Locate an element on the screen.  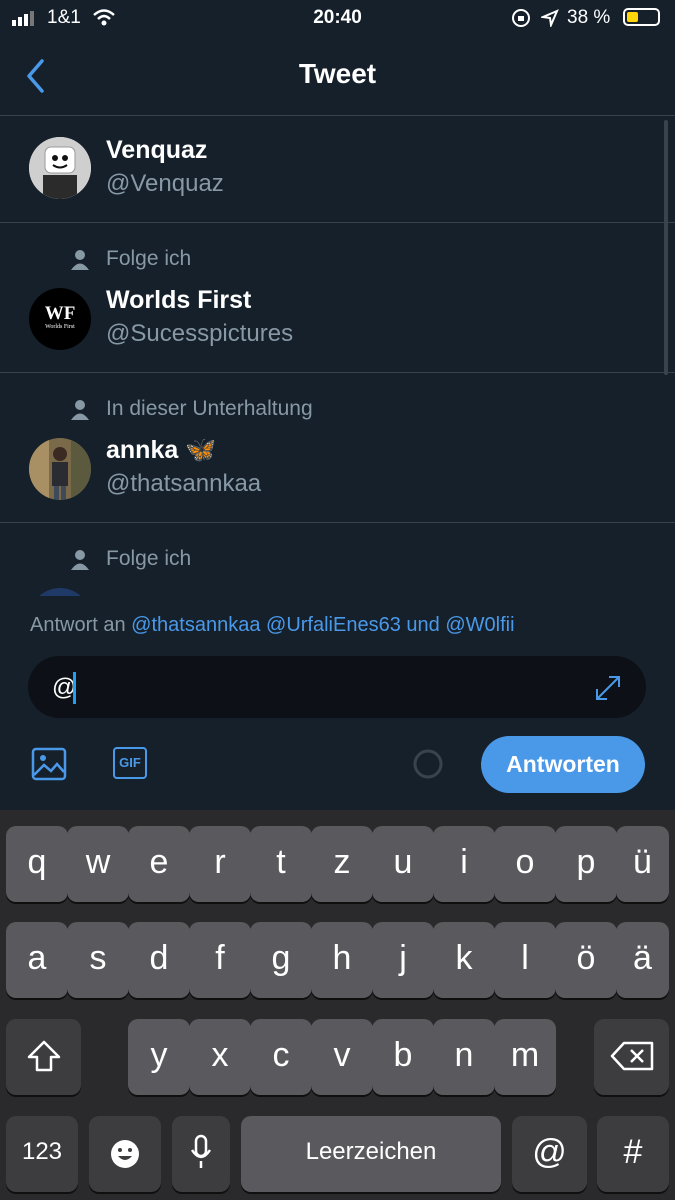
key-l: l is located at coordinates (525, 960).